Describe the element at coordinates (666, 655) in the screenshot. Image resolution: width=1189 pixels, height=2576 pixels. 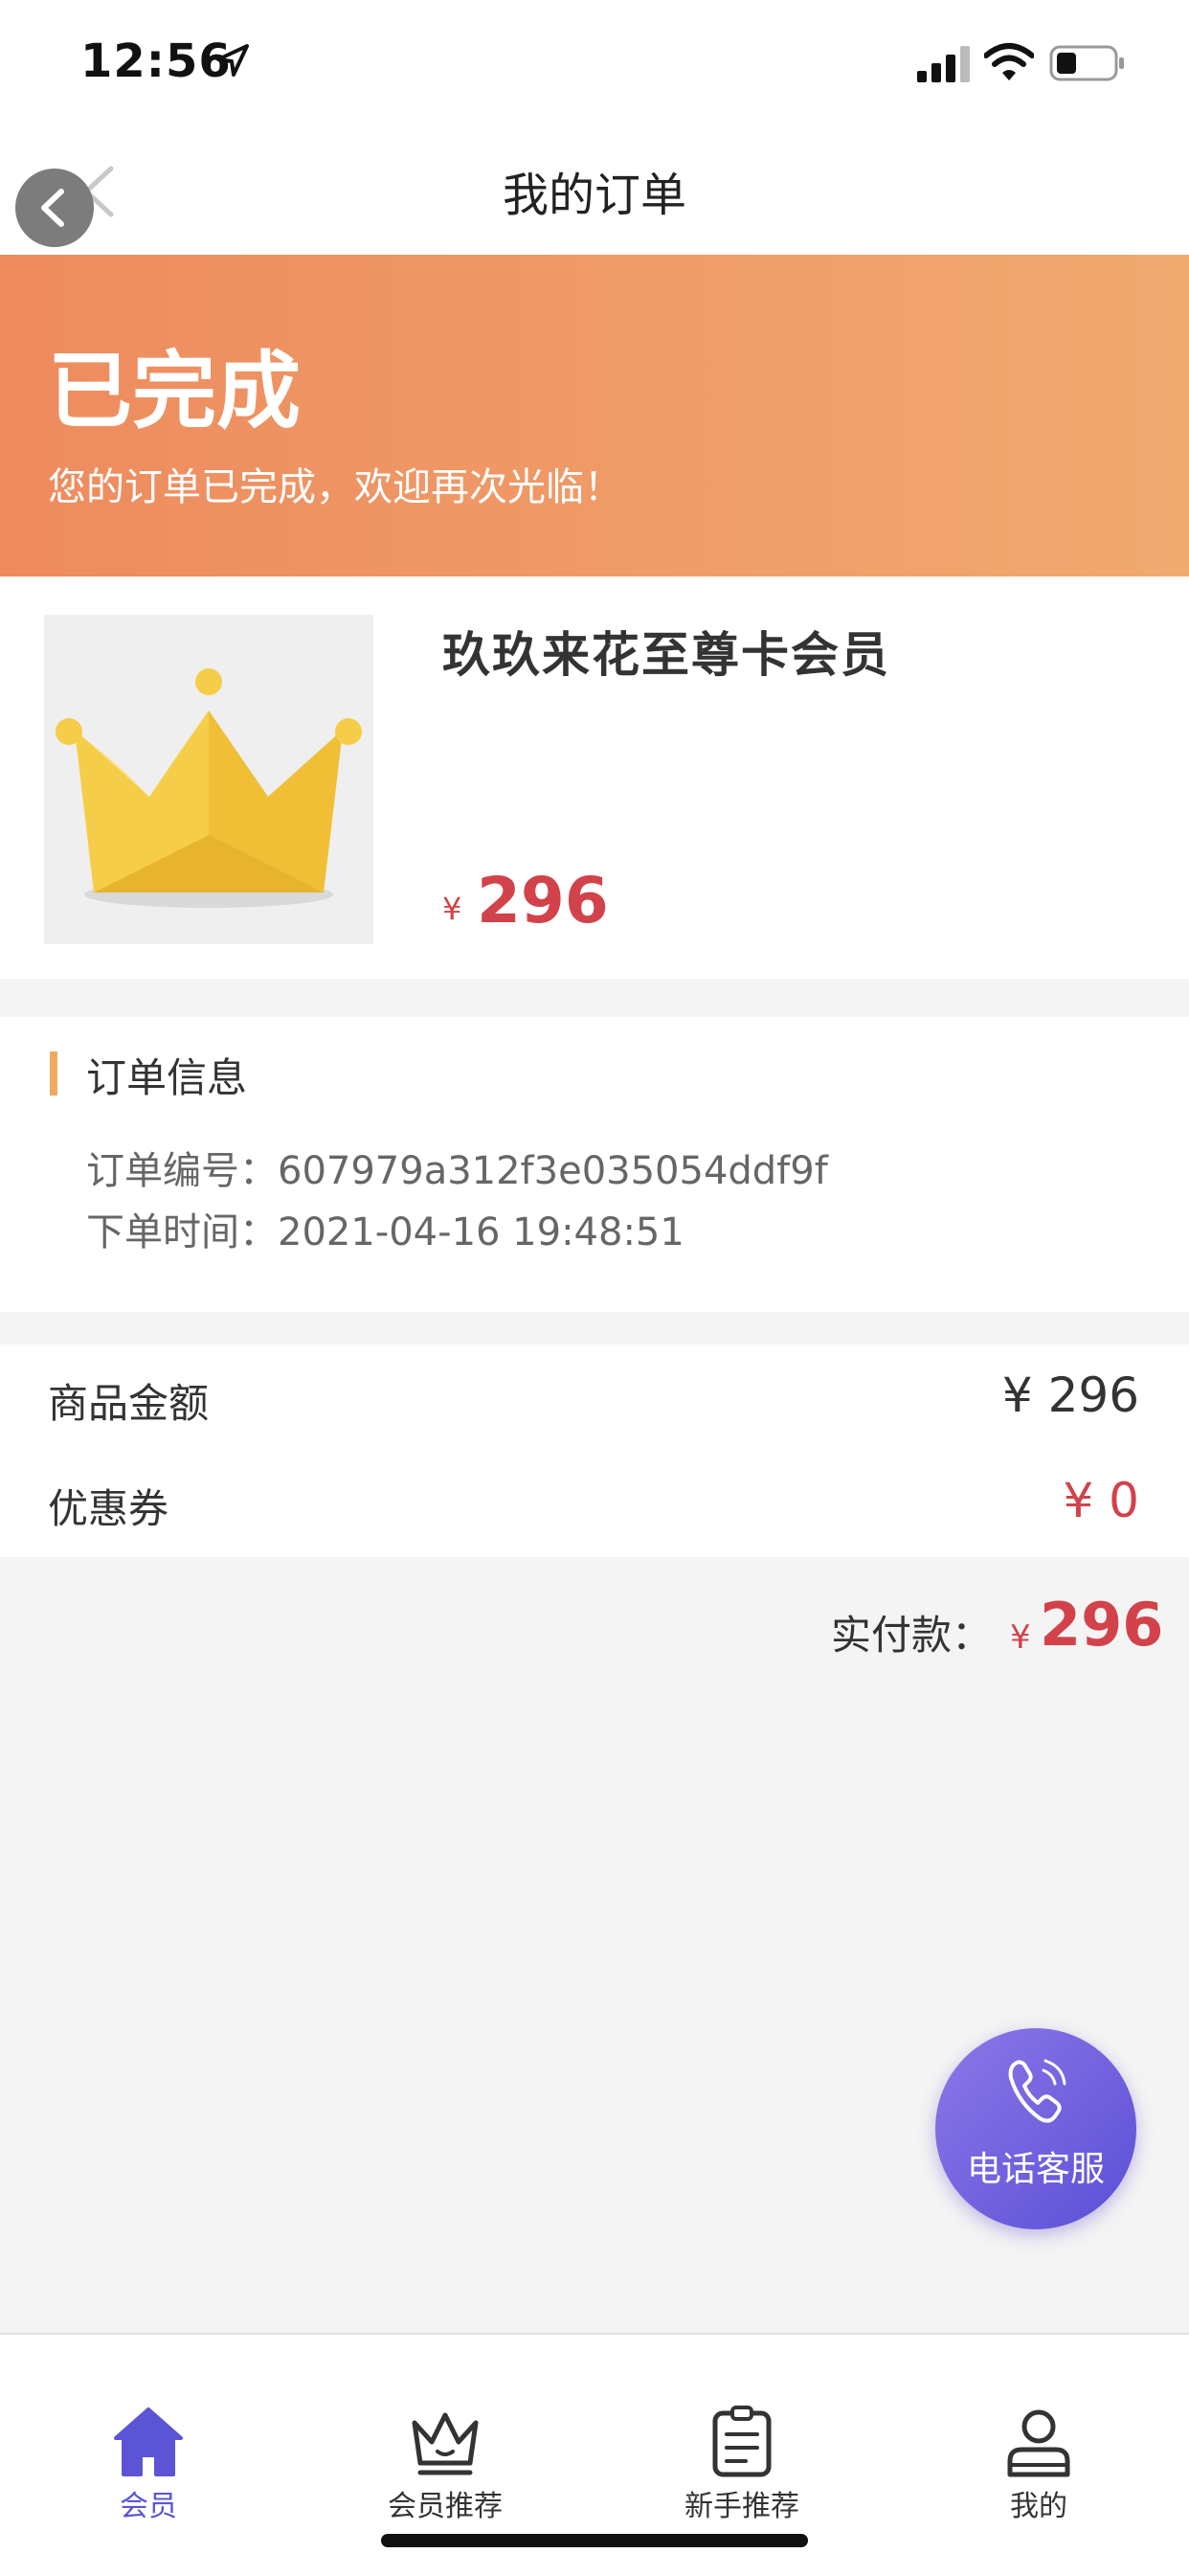
I see `product-name: 玖玖来花至尊卡会员` at that location.